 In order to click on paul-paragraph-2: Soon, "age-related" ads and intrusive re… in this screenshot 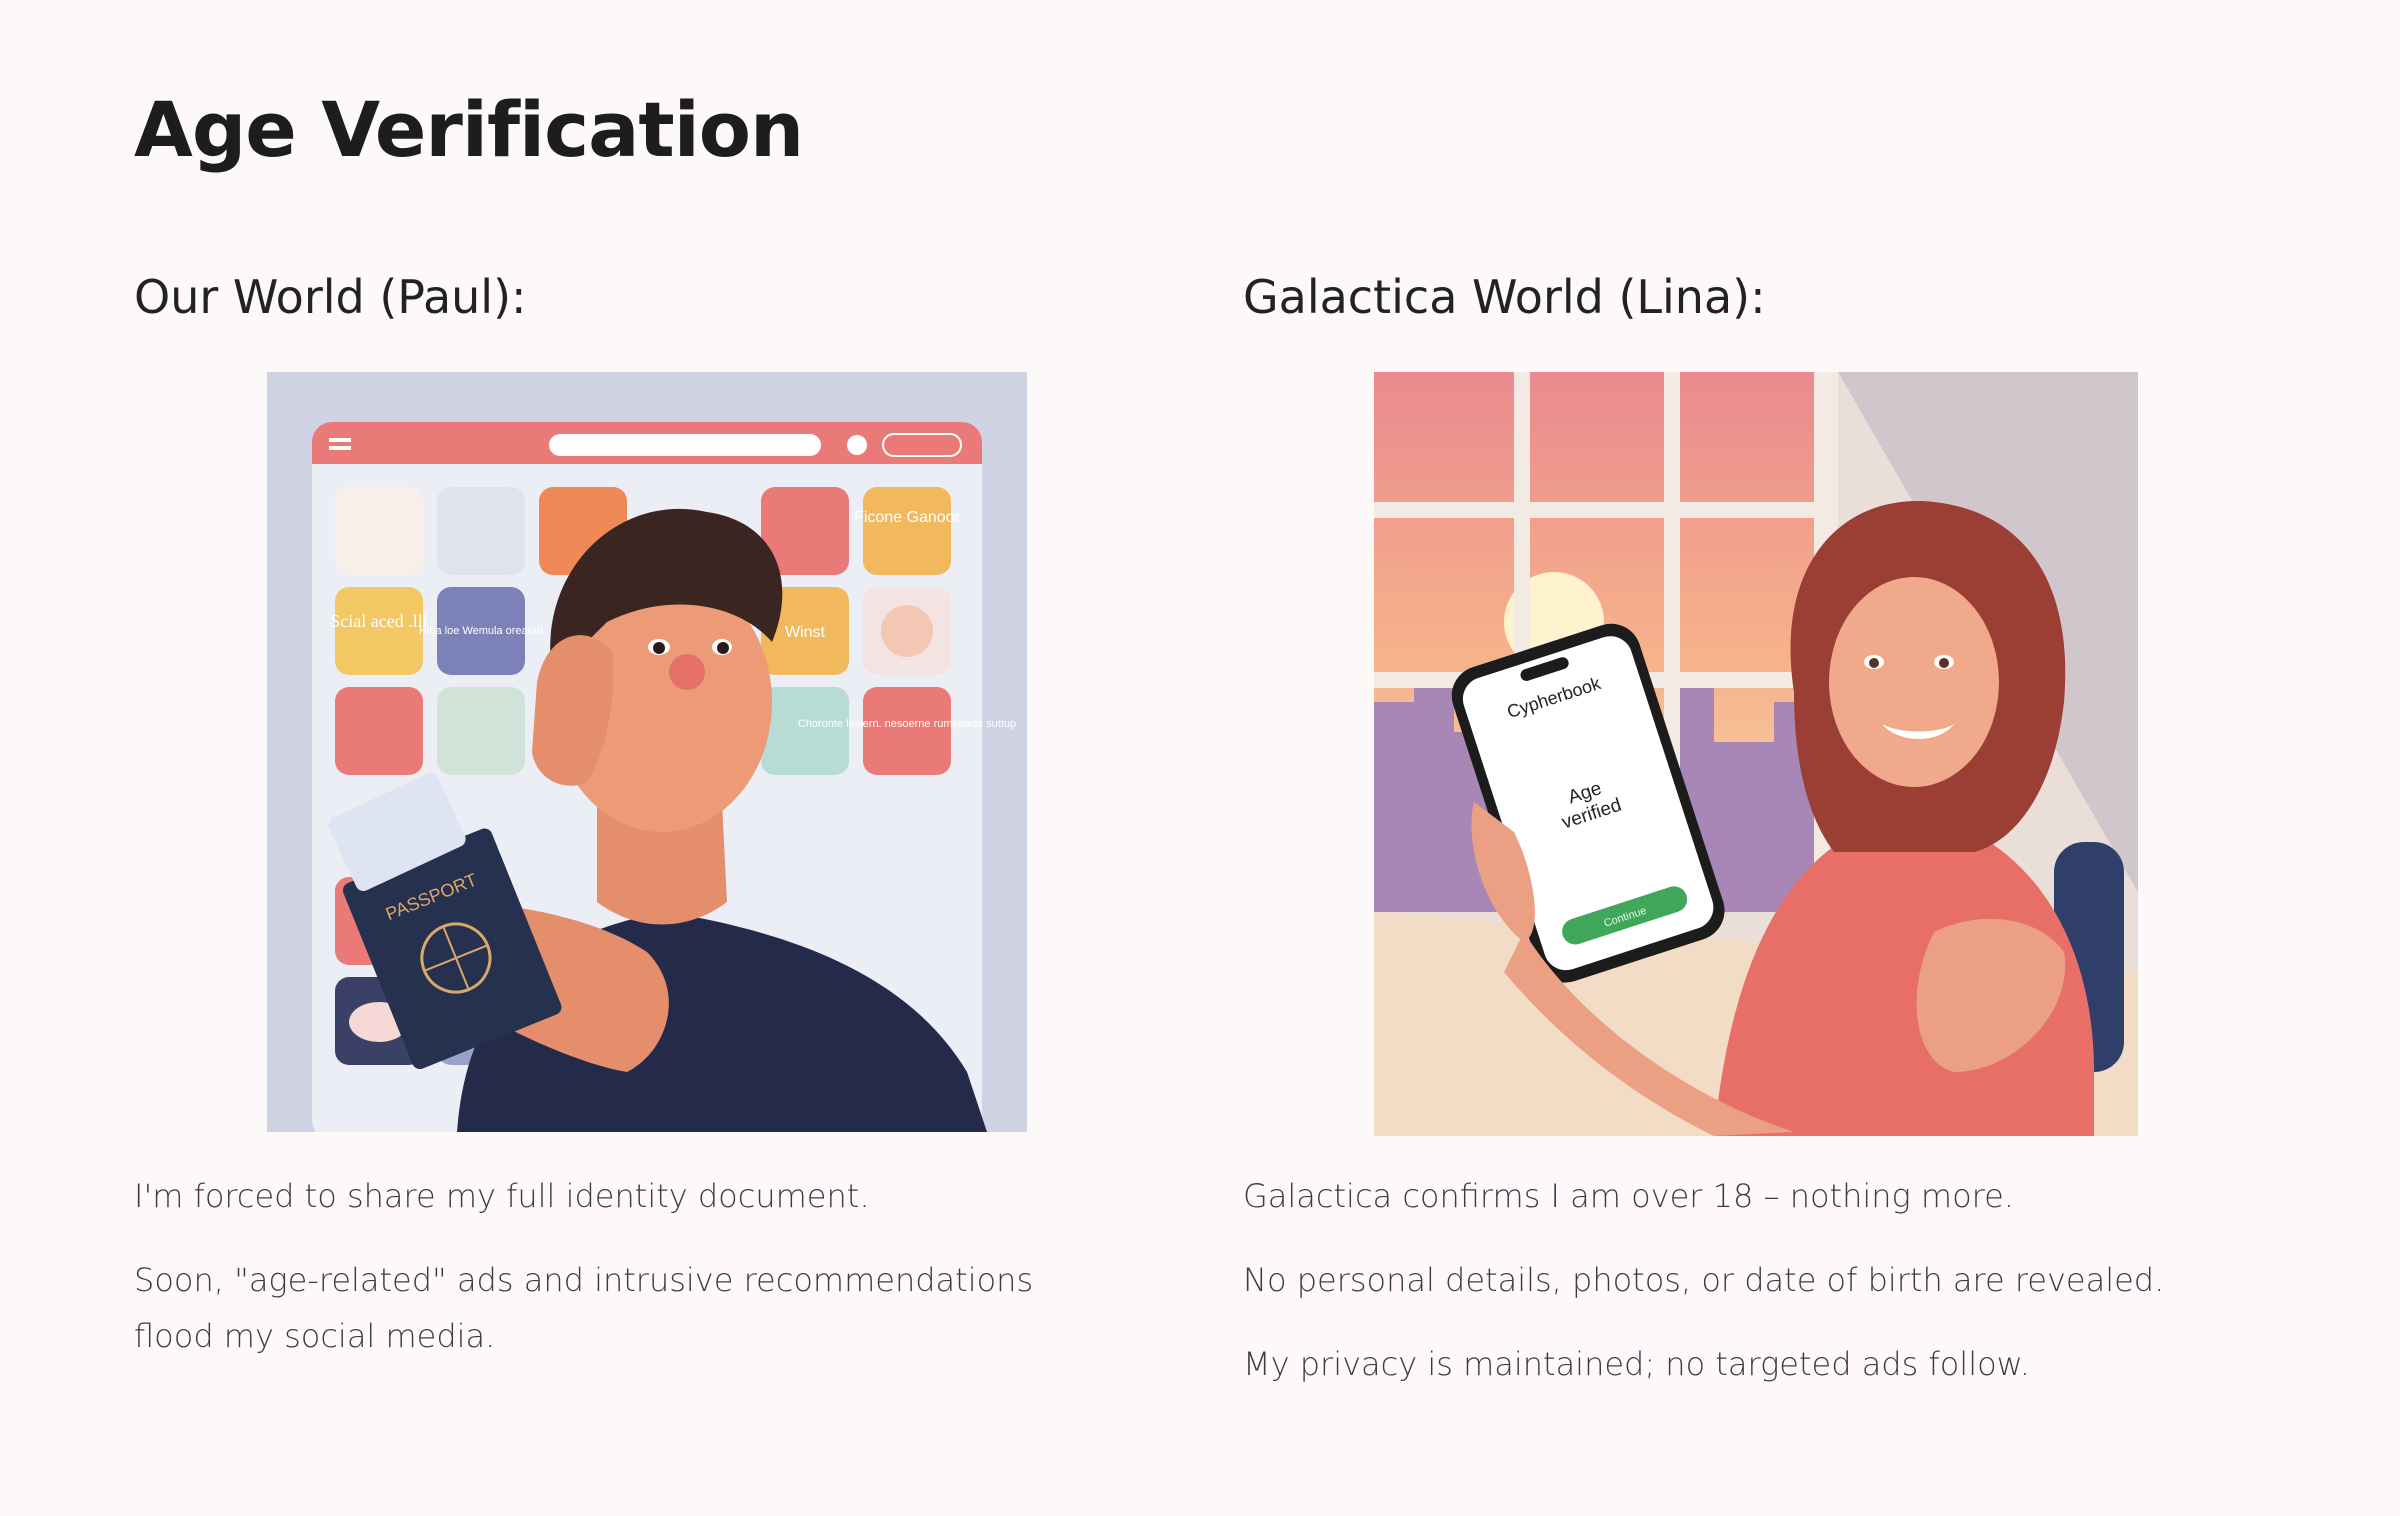, I will do `click(584, 1308)`.